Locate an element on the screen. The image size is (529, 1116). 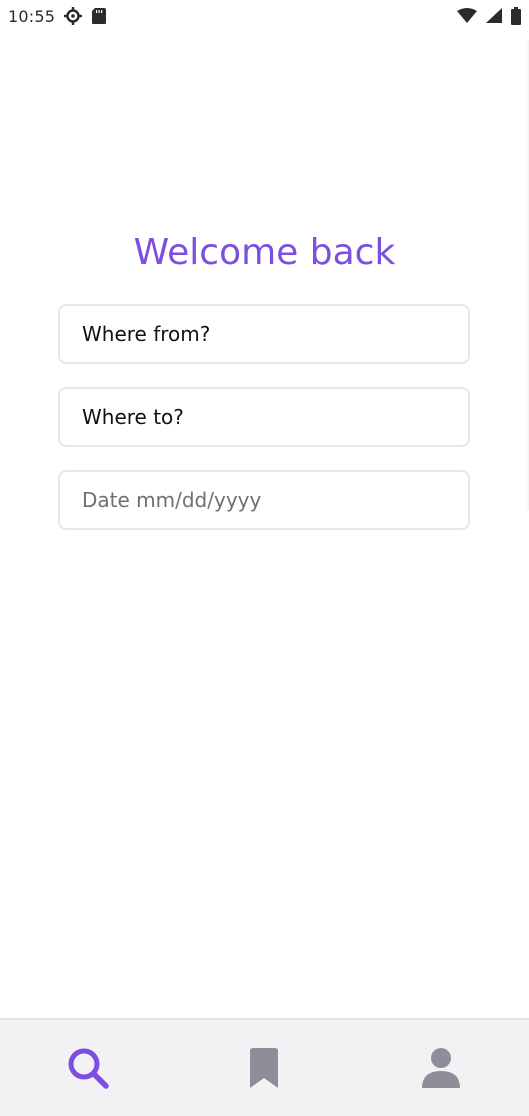
bookmark-icon is located at coordinates (264, 1068).